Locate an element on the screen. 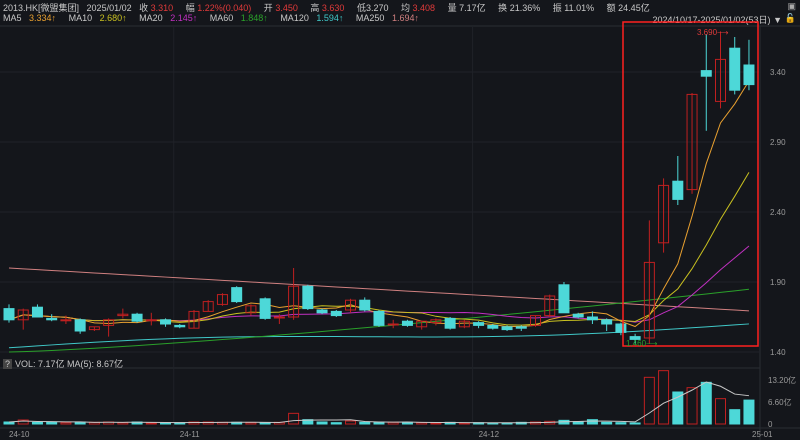 The image size is (800, 440). date-tick-label: 24-11 is located at coordinates (190, 434).